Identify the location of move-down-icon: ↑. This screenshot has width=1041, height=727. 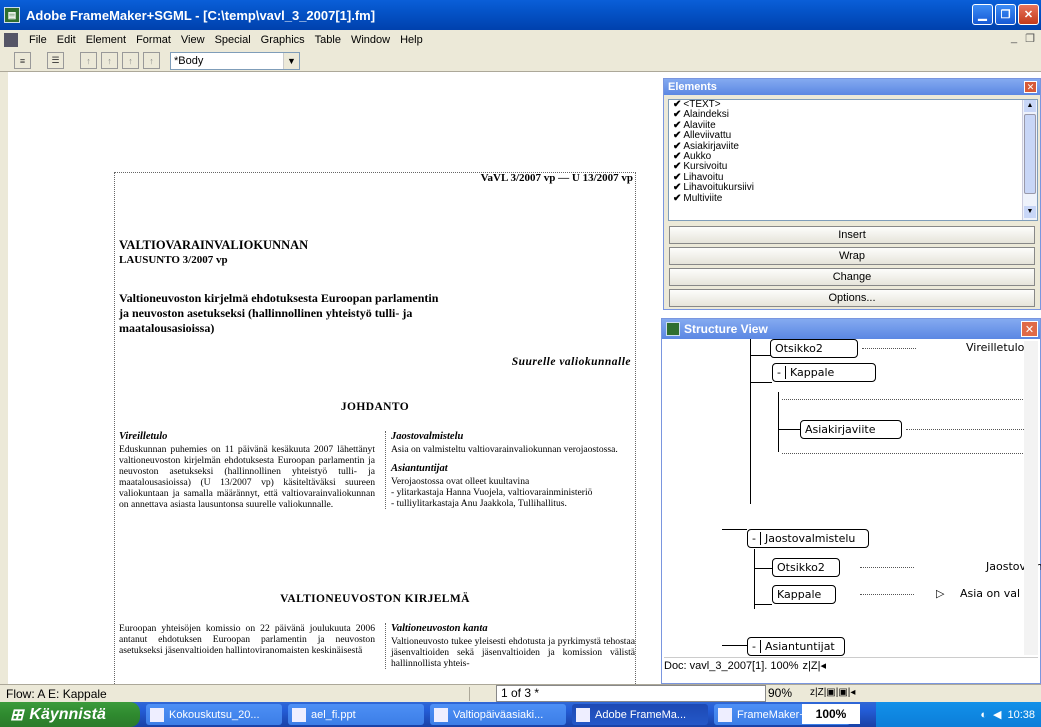
(151, 60).